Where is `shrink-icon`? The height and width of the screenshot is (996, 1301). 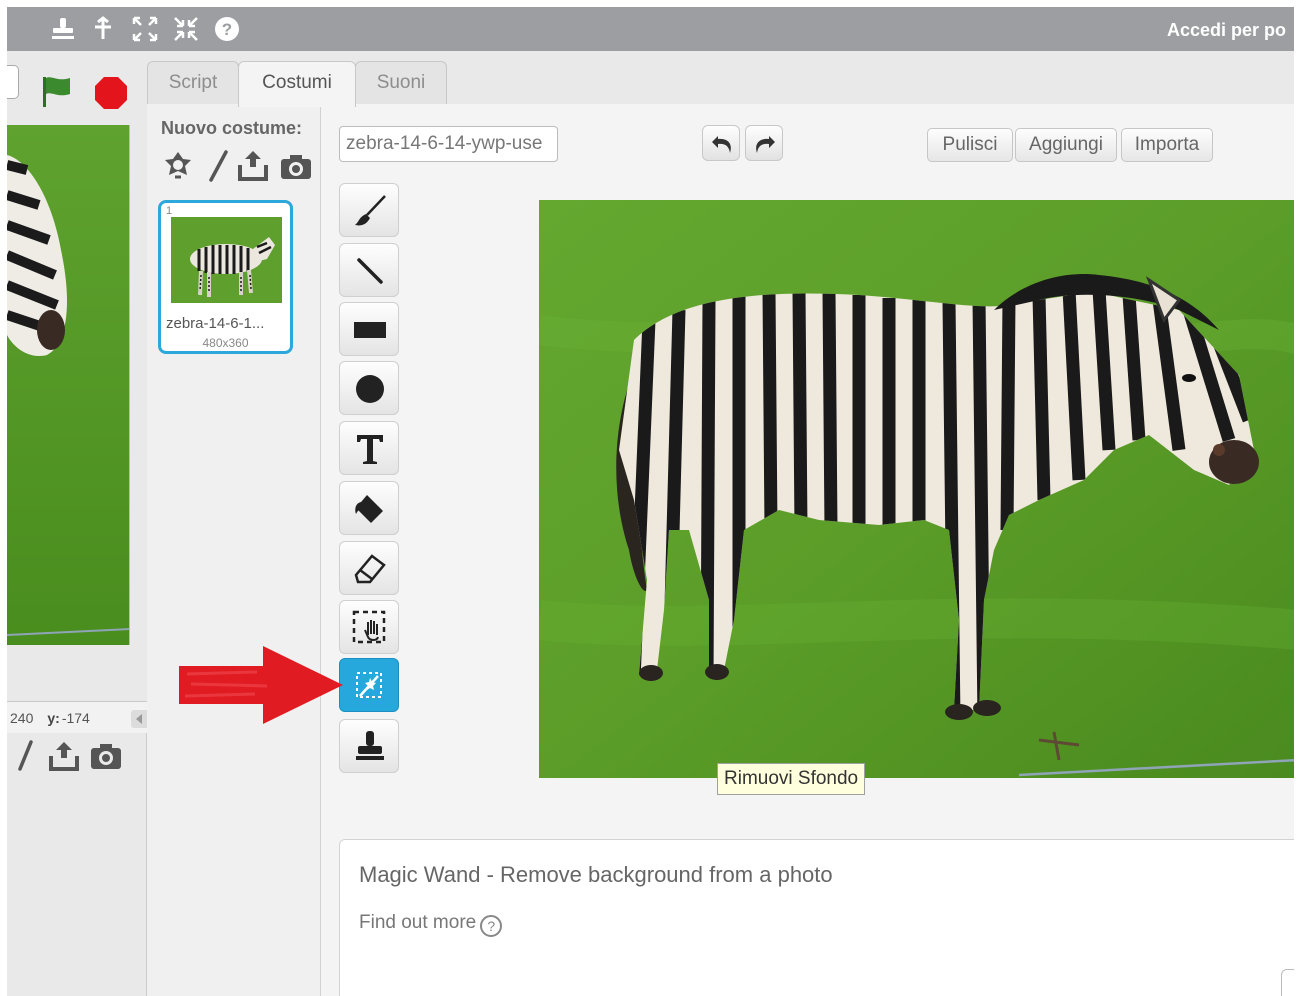
shrink-icon is located at coordinates (186, 29).